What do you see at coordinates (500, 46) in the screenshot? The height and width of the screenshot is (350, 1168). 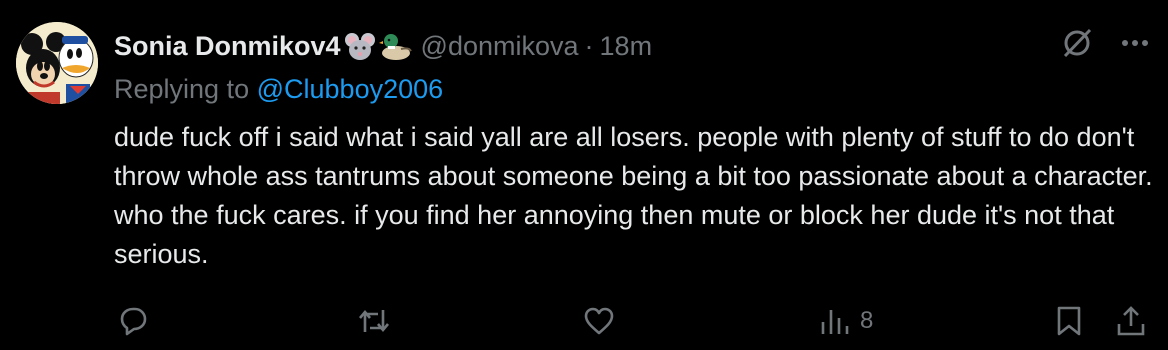 I see `author-handle: @donmikova` at bounding box center [500, 46].